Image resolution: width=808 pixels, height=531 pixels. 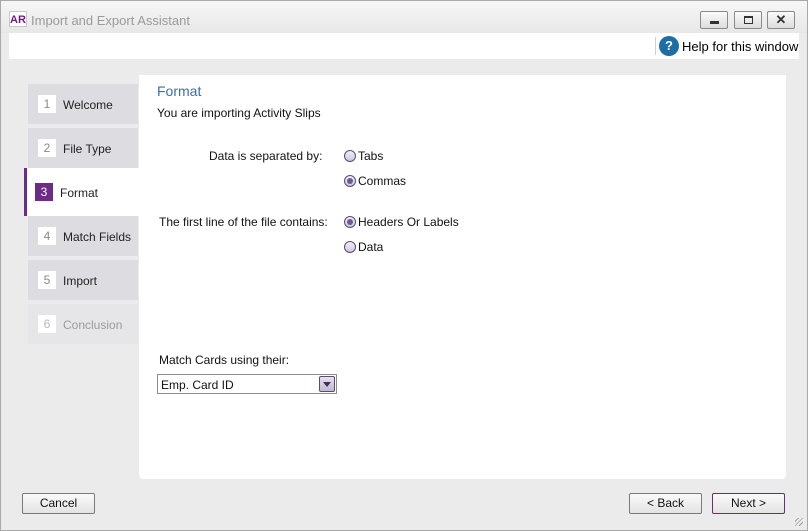 I want to click on page-subtitle: You are importing Activity Slips, so click(x=239, y=113).